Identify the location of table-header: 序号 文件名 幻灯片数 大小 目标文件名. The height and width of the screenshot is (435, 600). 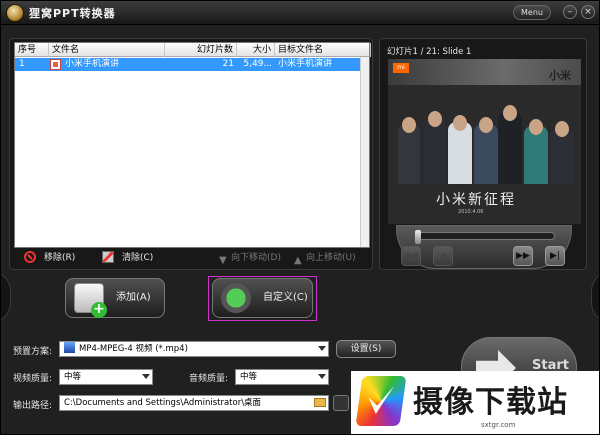
(193, 50).